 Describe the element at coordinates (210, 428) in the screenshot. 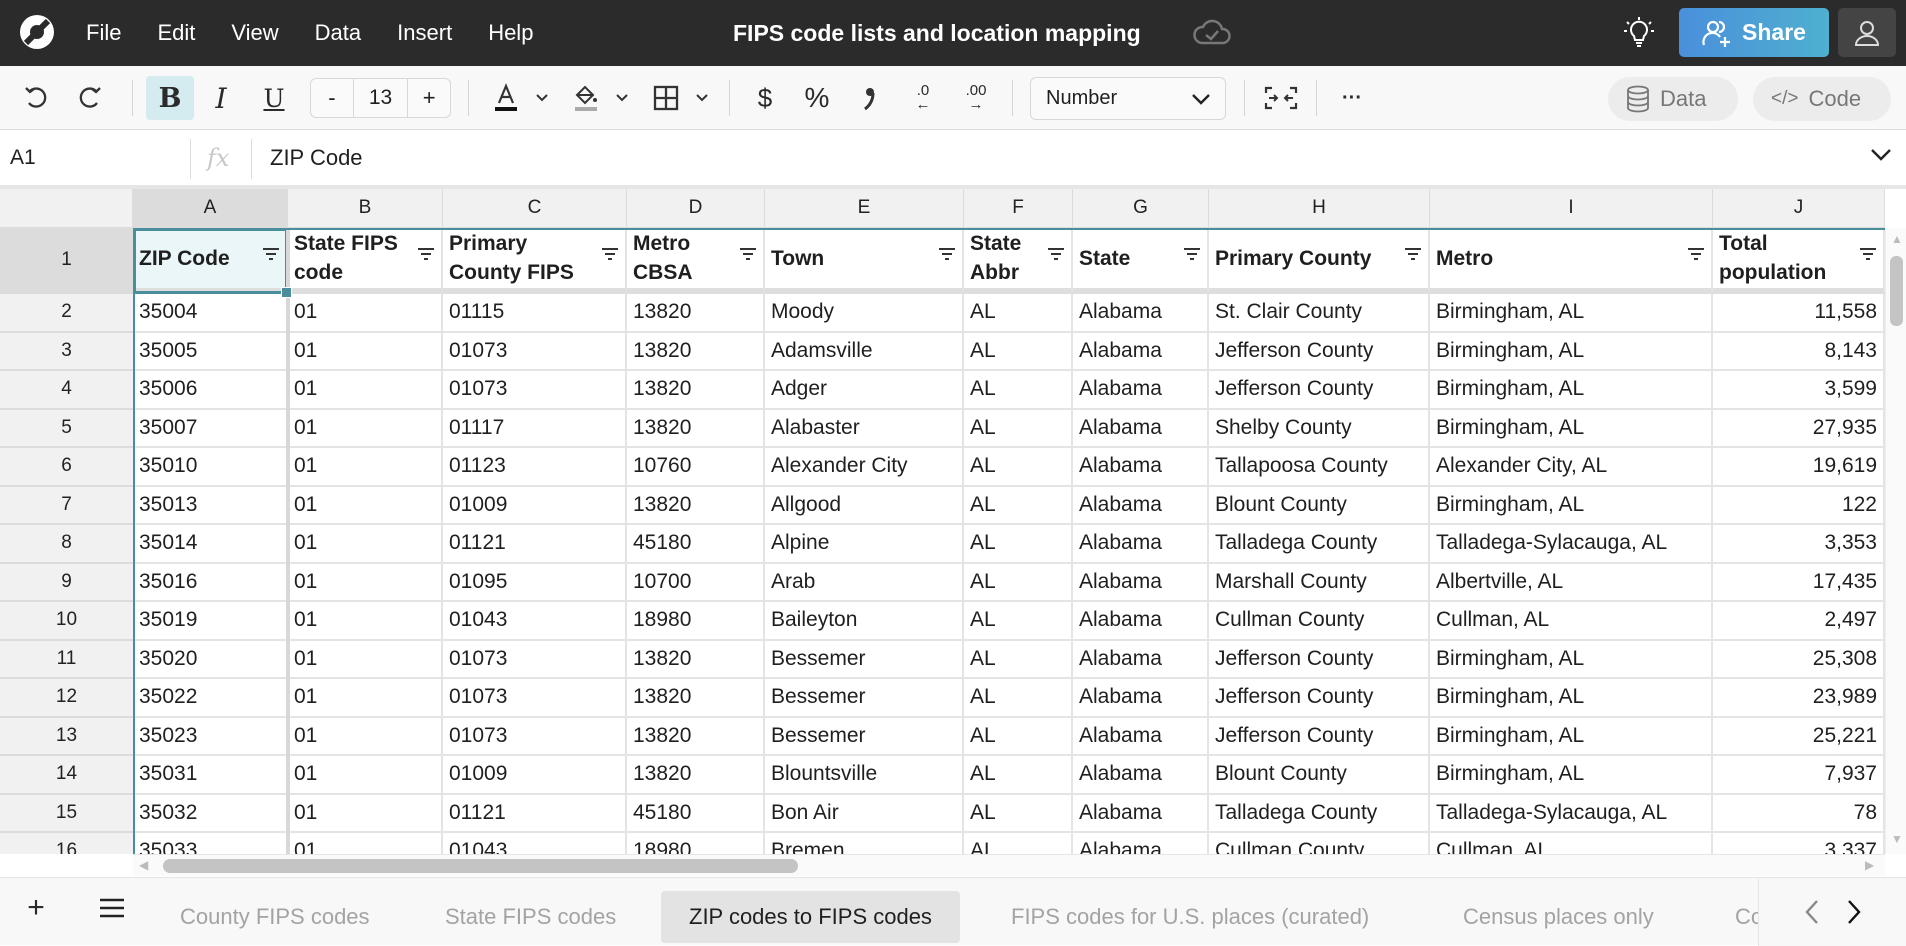

I see `cell-zip-code: 35007` at that location.